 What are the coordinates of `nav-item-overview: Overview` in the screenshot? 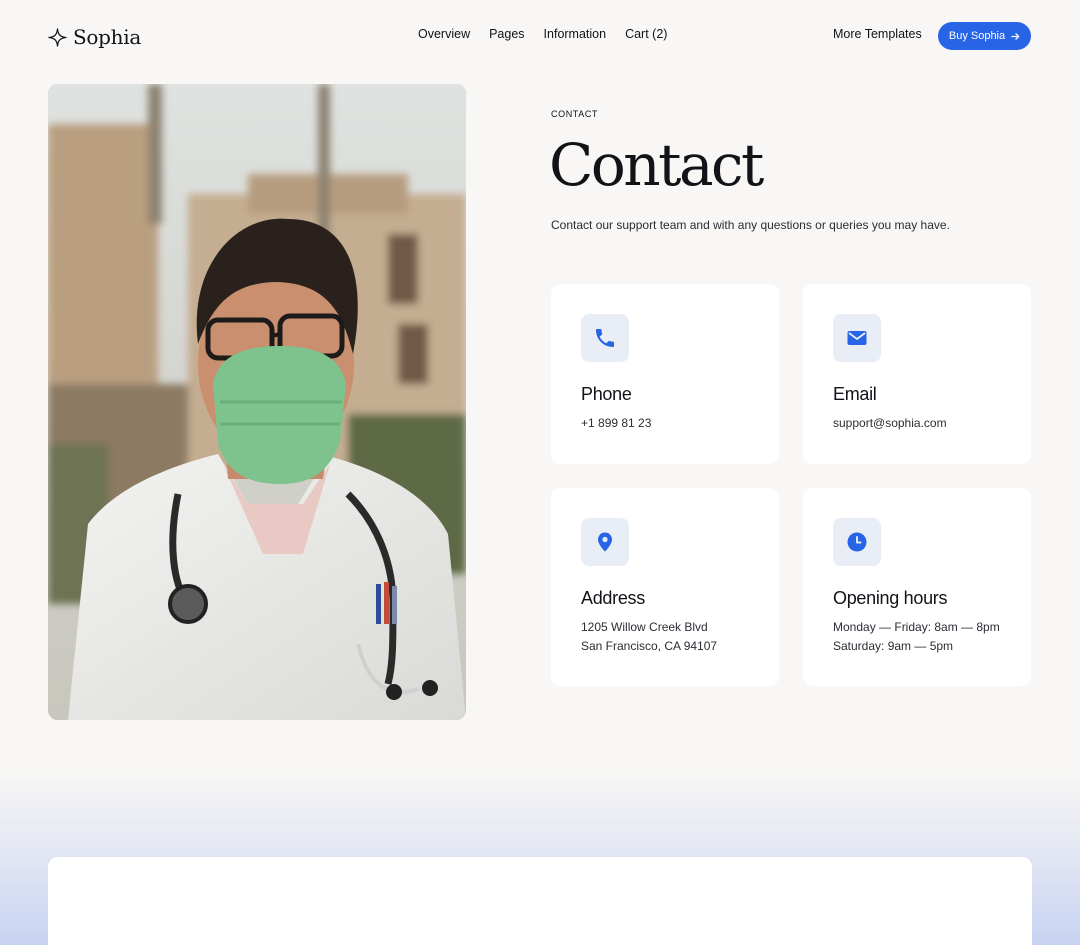 It's located at (444, 34).